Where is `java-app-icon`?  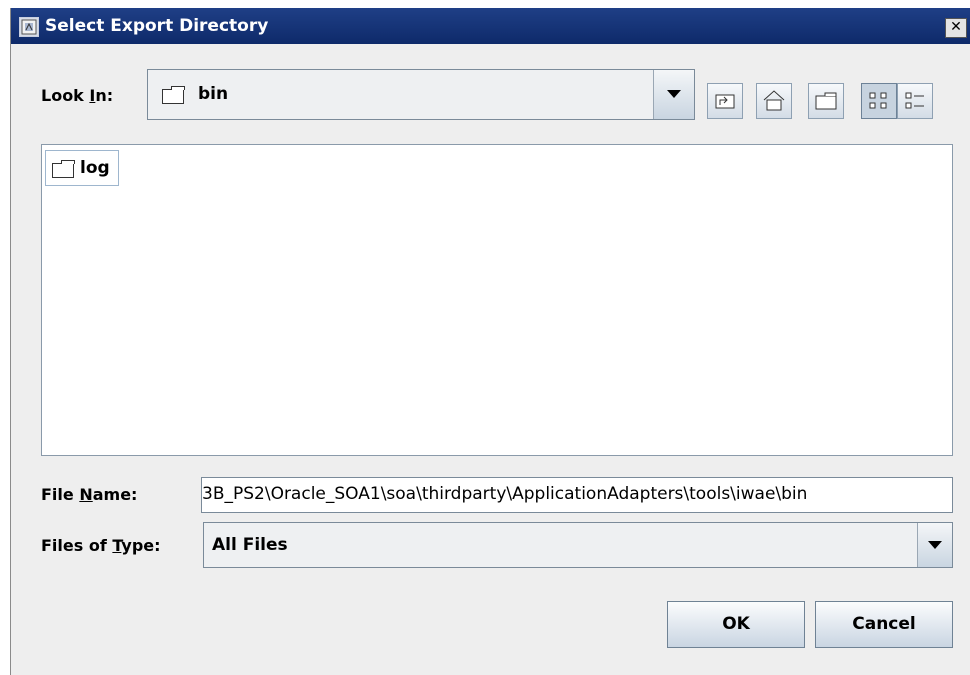
java-app-icon is located at coordinates (29, 27).